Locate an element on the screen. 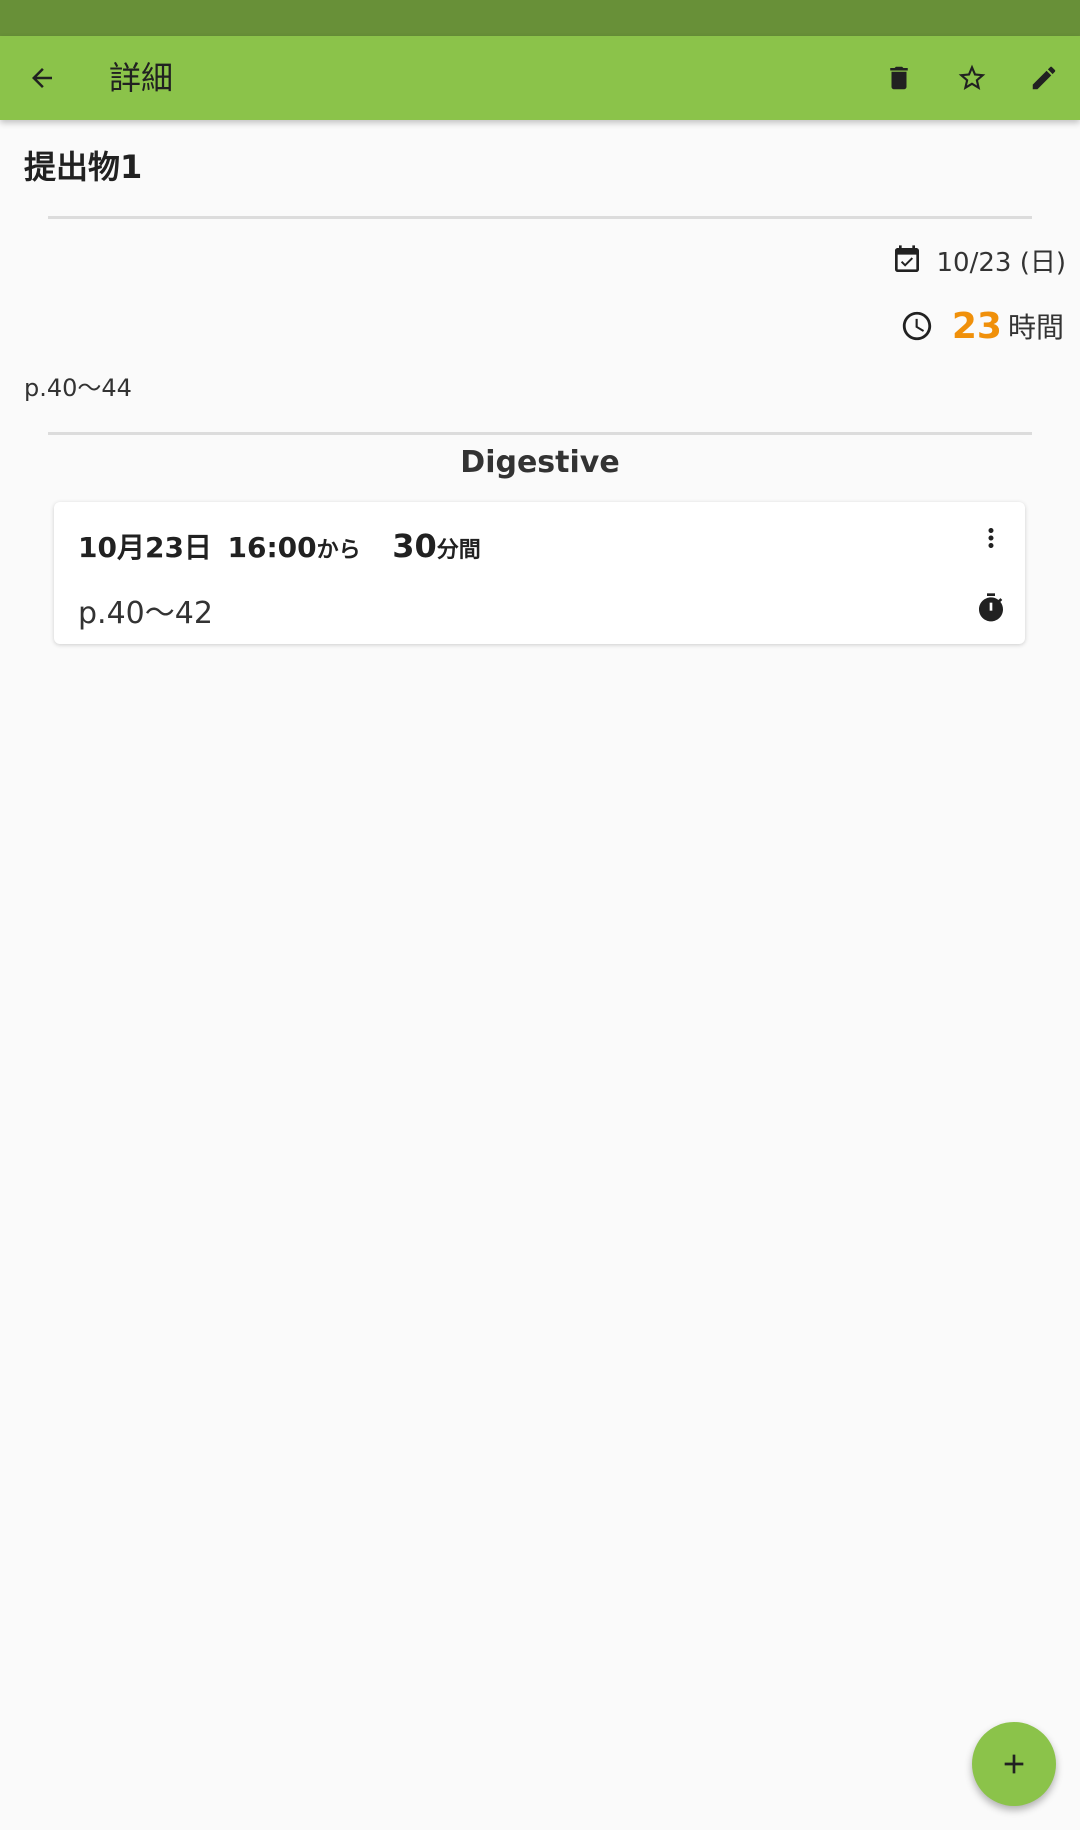  timer-button is located at coordinates (991, 608).